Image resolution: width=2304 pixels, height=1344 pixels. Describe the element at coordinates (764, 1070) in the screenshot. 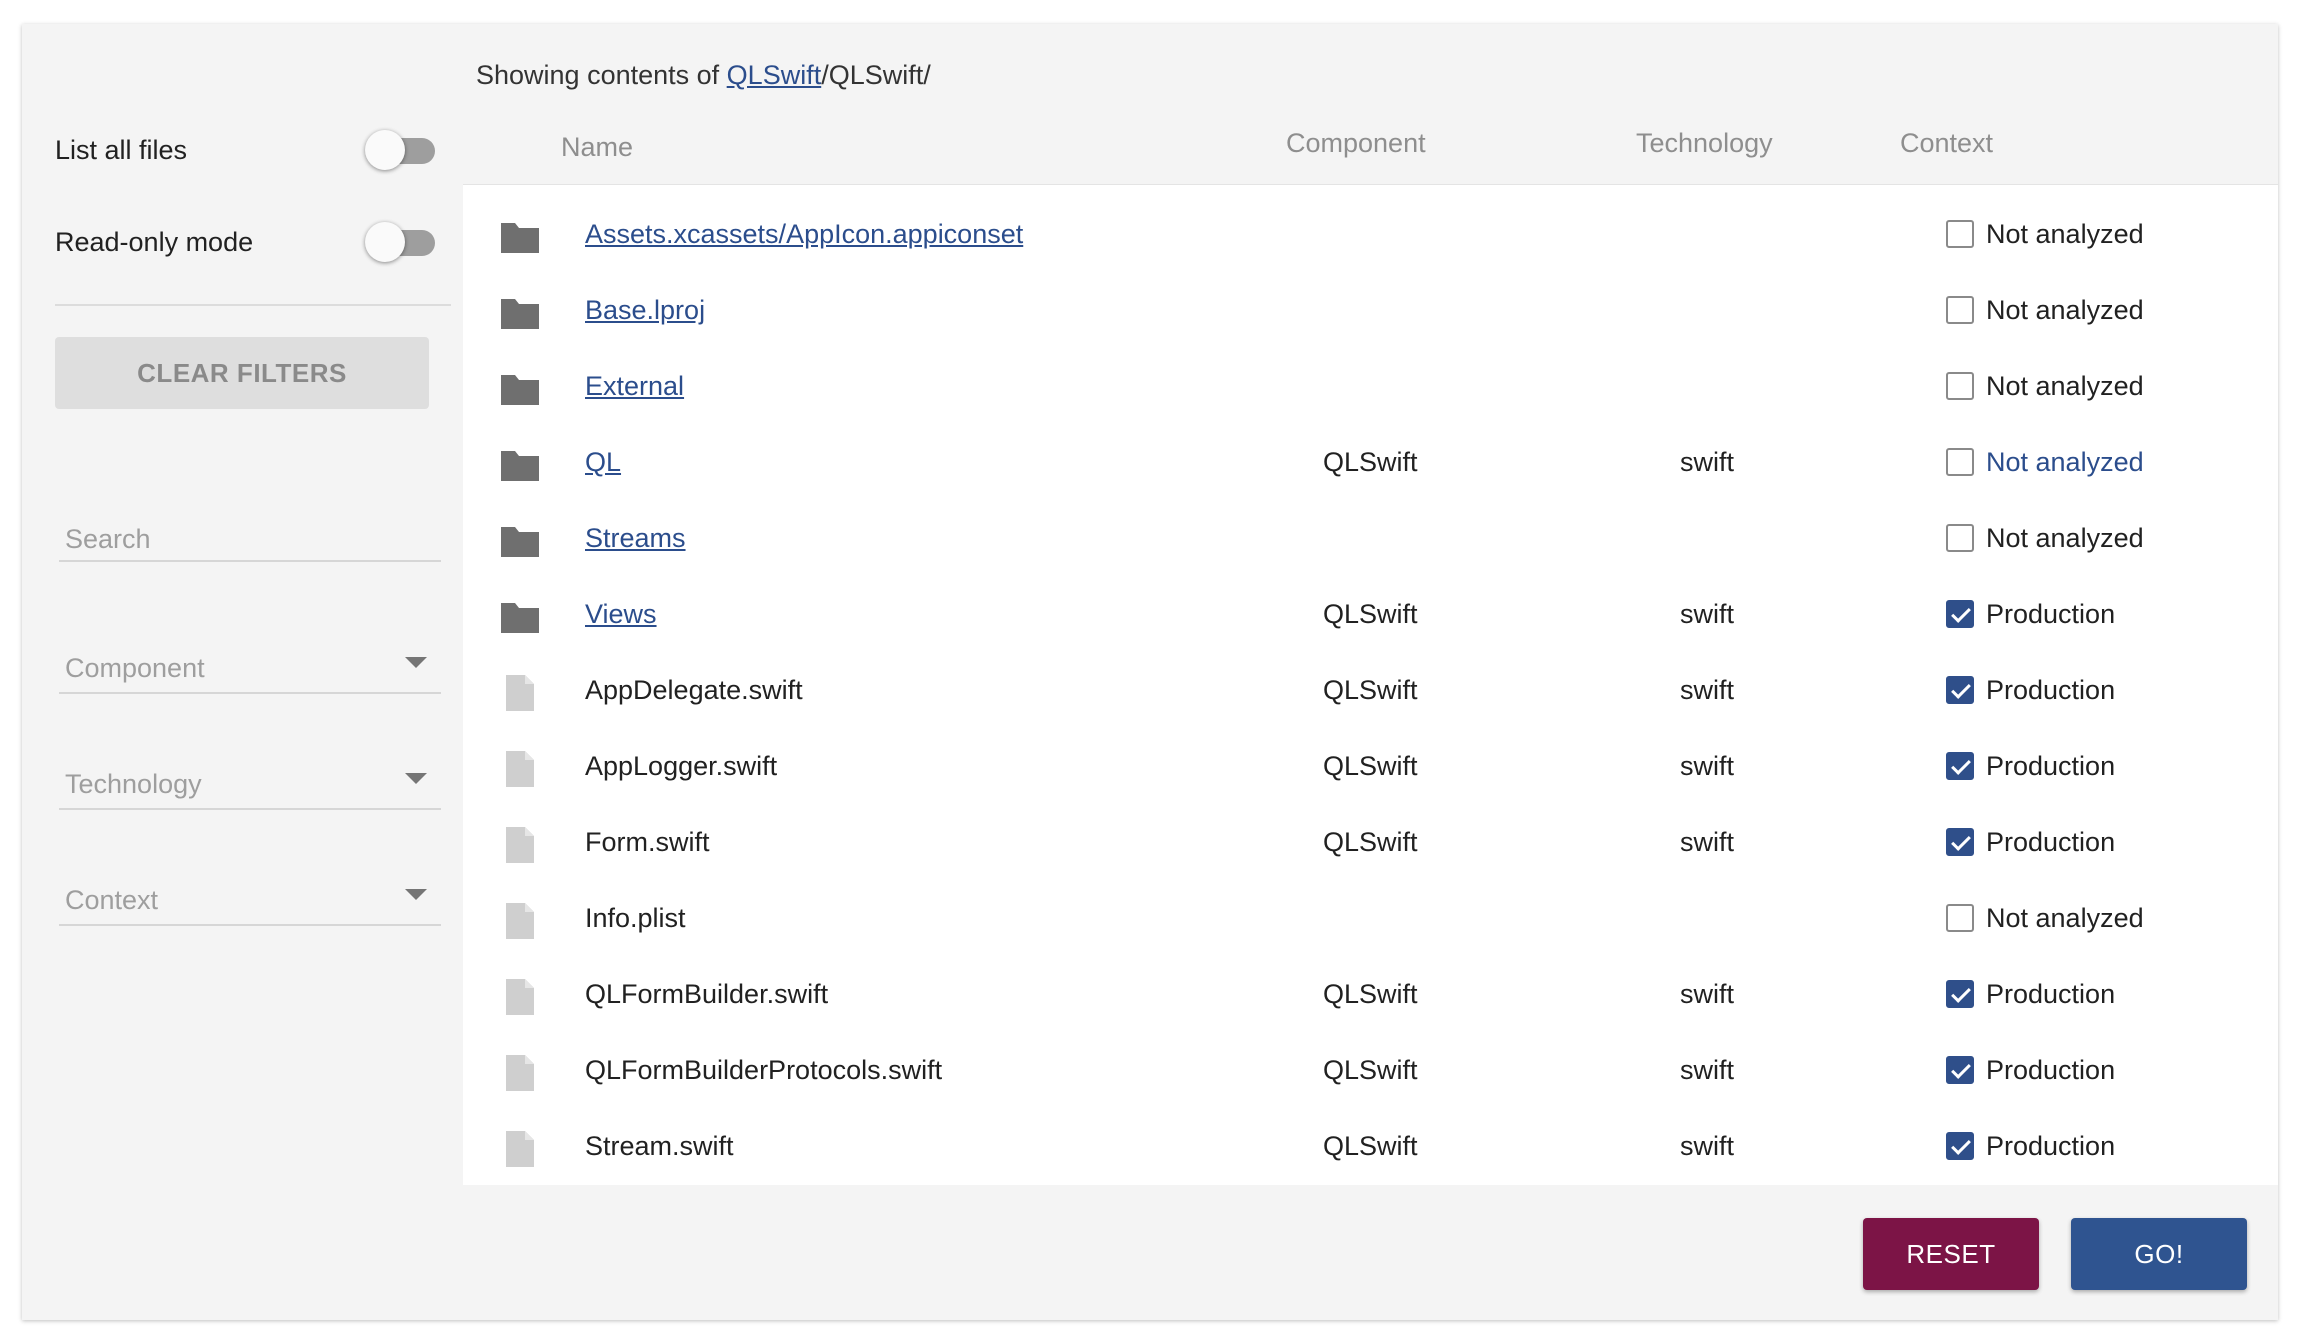

I see `file-name: QLFormBuilderProtocols.swift` at that location.